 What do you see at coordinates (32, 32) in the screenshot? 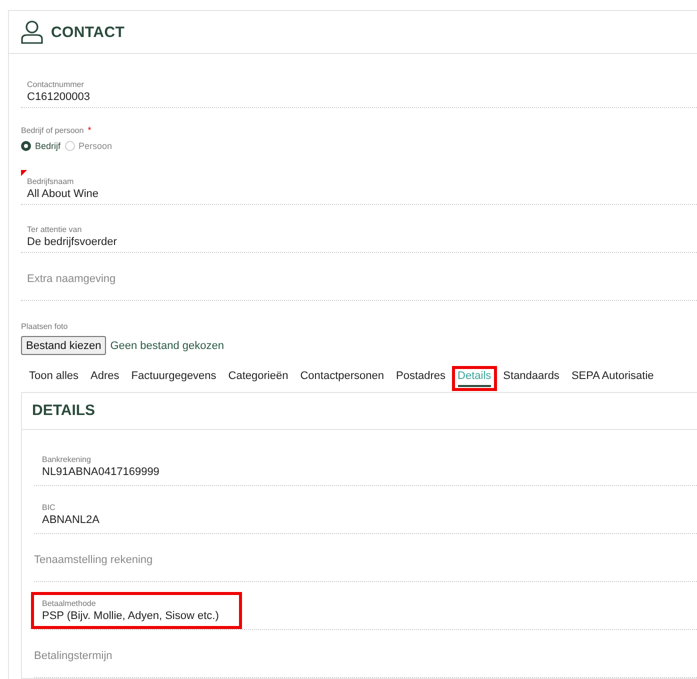
I see `person-icon` at bounding box center [32, 32].